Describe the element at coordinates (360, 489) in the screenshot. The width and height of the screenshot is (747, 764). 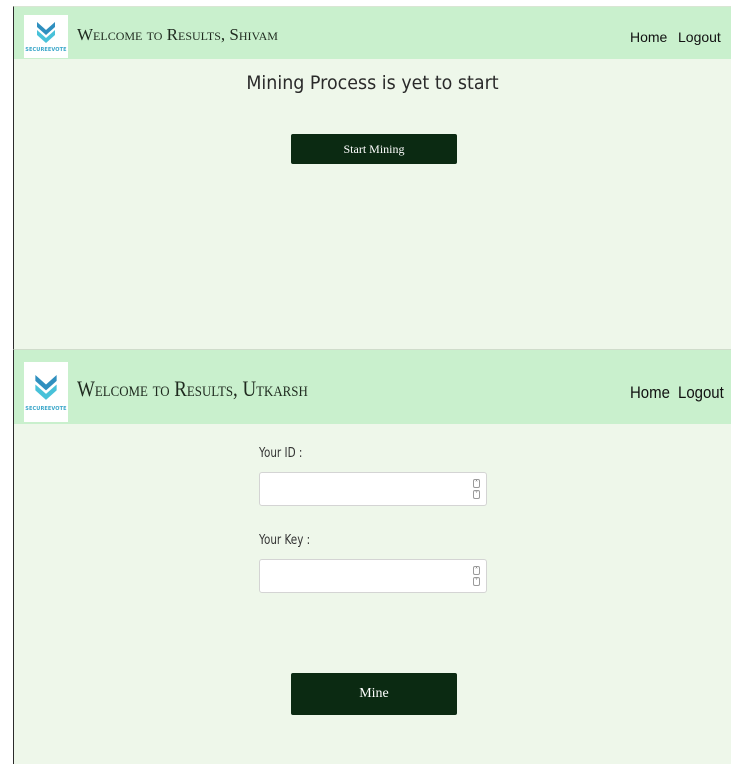
I see `id-input` at that location.